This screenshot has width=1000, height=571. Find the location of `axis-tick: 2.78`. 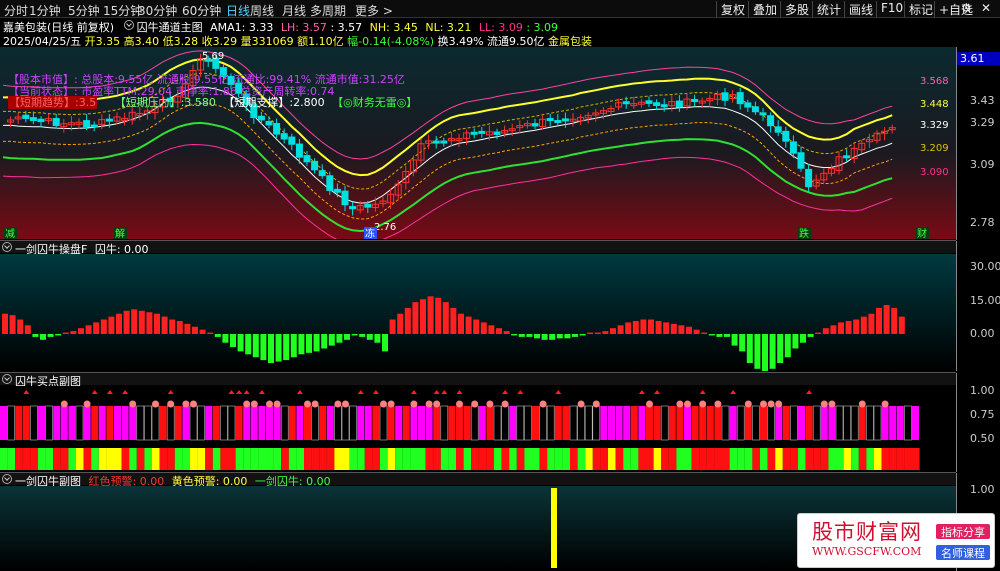

axis-tick: 2.78 is located at coordinates (982, 222).